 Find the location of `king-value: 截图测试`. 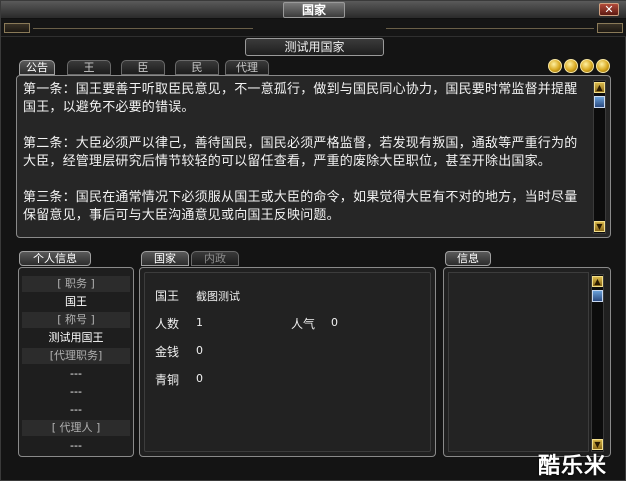

king-value: 截图测试 is located at coordinates (218, 296).